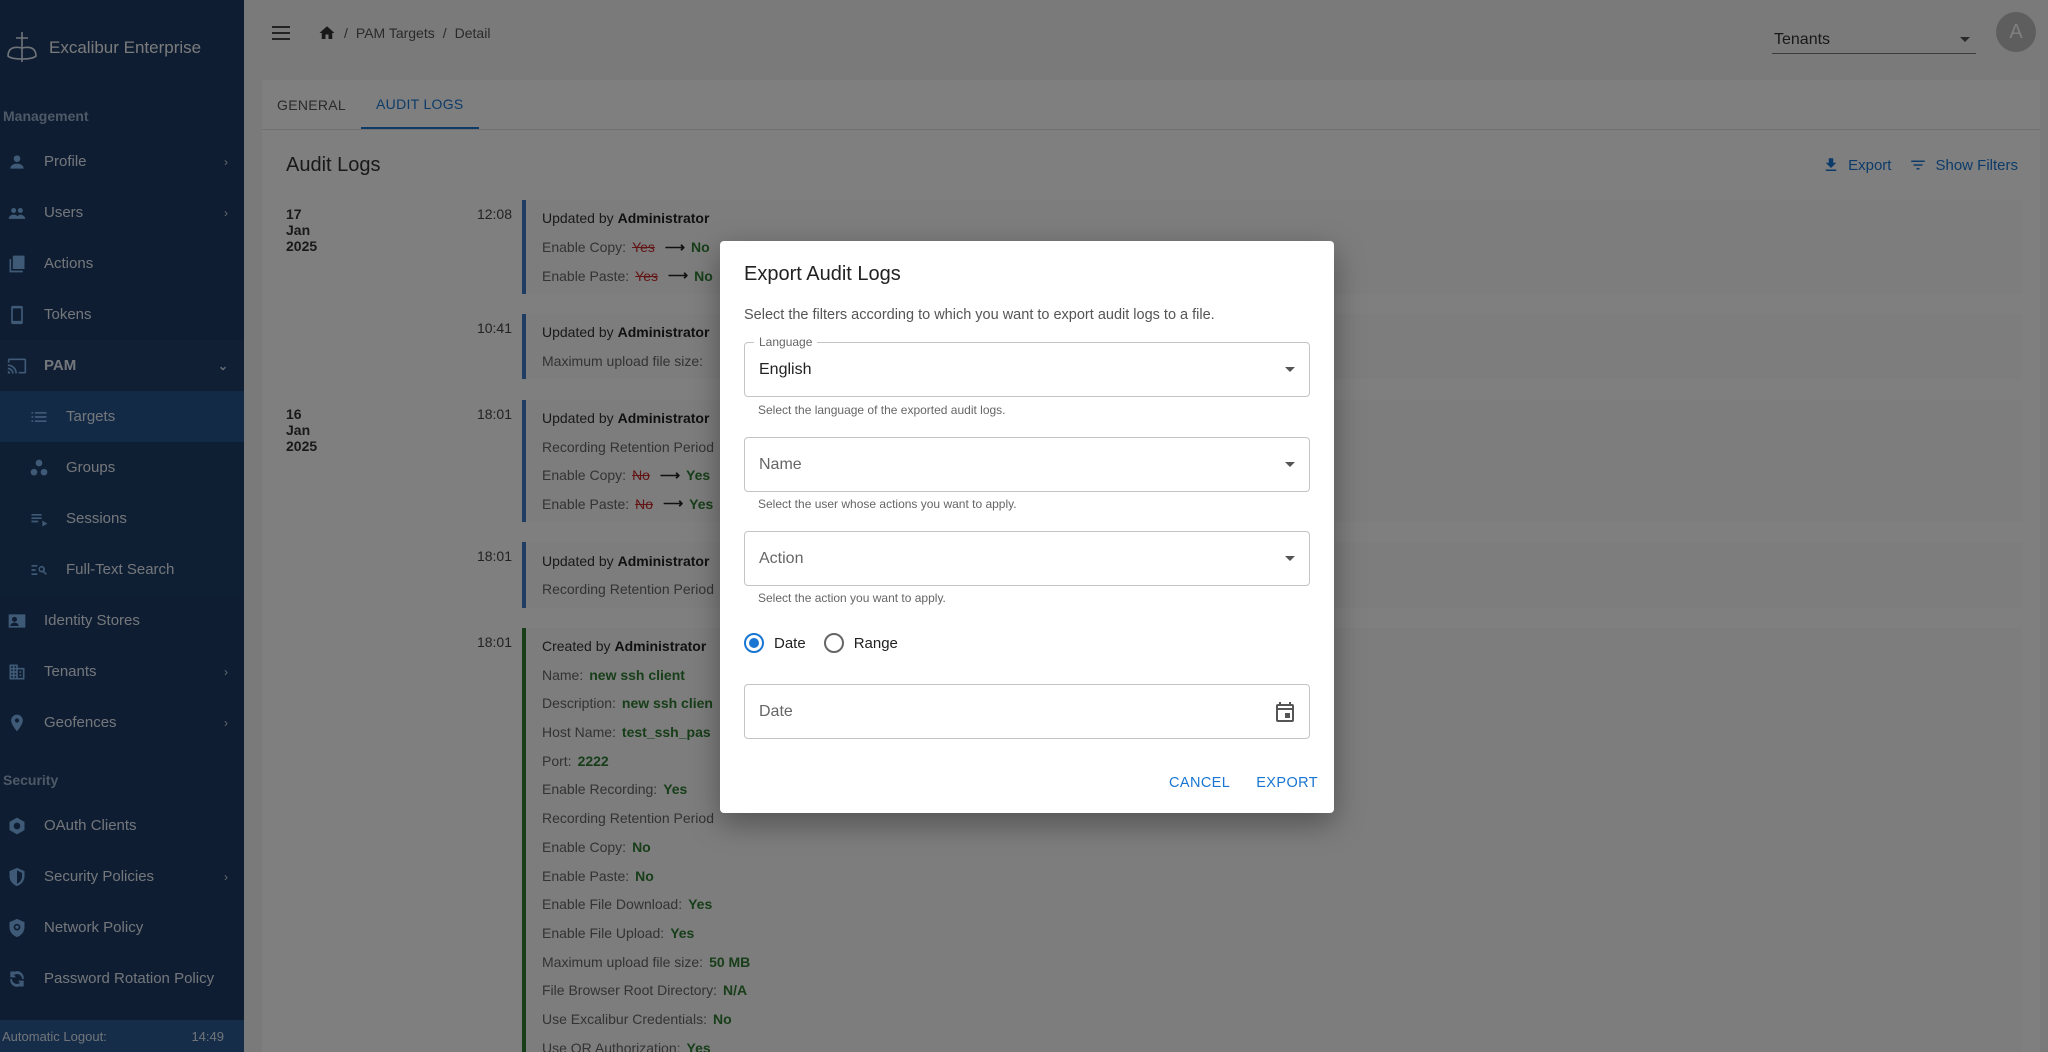  I want to click on cancel-button: CANCEL, so click(1199, 783).